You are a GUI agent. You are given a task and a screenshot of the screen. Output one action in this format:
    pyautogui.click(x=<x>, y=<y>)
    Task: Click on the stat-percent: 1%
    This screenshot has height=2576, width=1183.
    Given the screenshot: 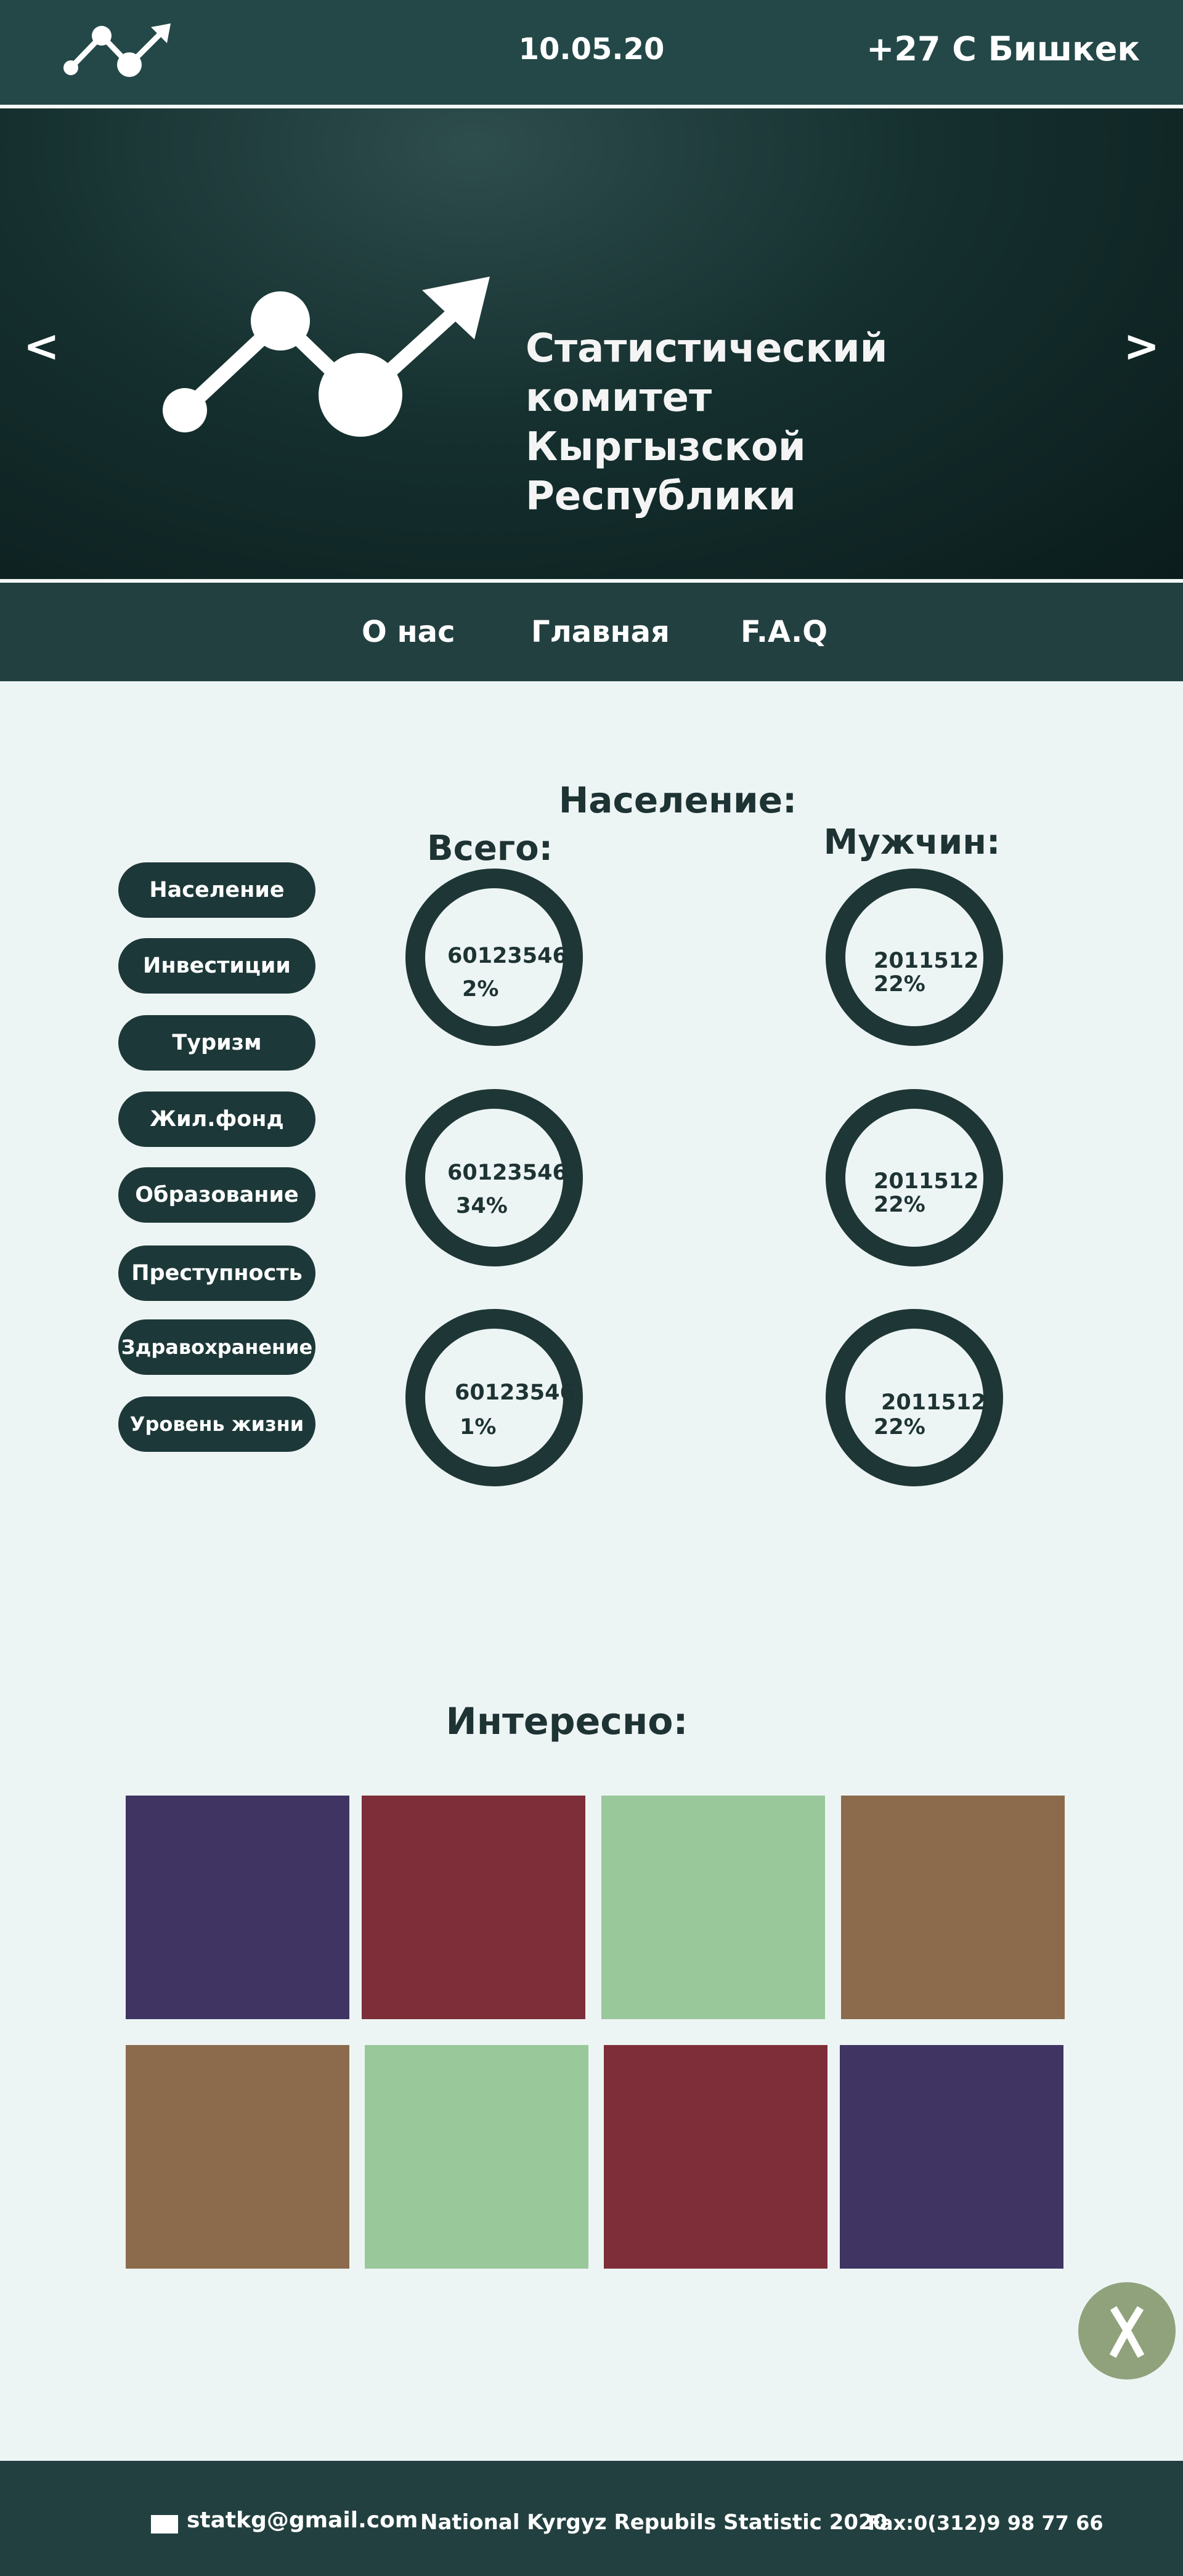 What is the action you would take?
    pyautogui.click(x=478, y=1427)
    